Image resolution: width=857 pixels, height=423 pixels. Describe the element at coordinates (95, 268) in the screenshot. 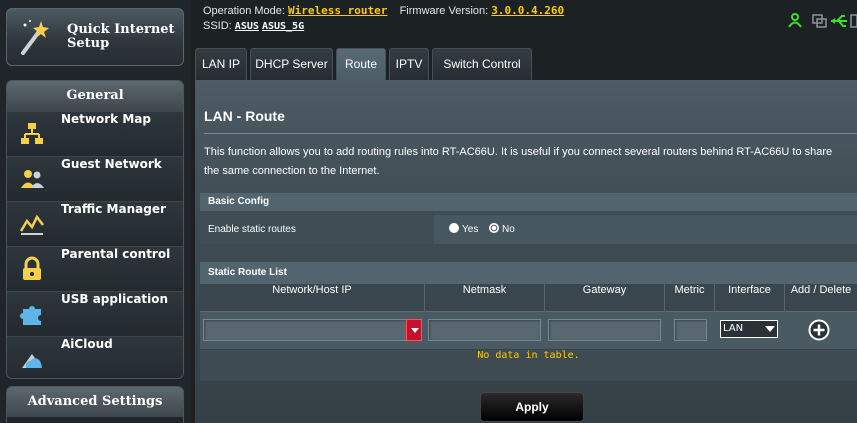

I see `sidebar-item-parental-control: Parental control` at that location.